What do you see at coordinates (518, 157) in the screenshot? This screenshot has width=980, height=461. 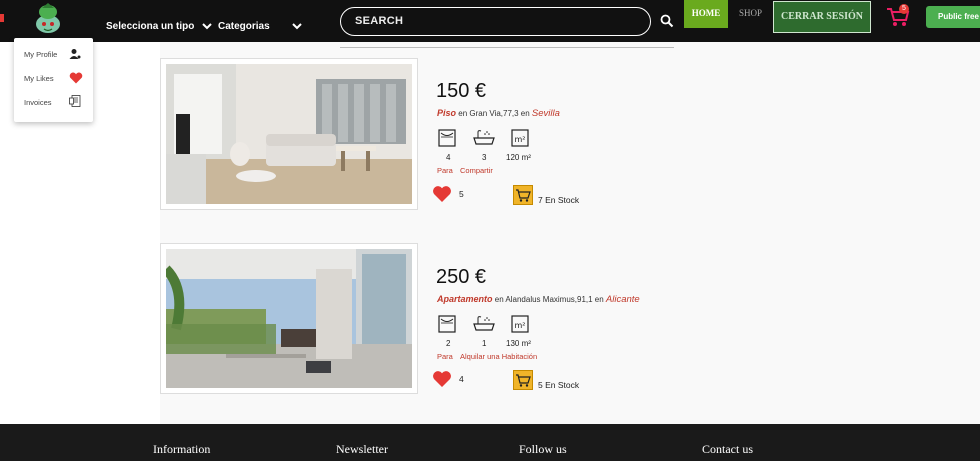 I see `area-value: 120 m²` at bounding box center [518, 157].